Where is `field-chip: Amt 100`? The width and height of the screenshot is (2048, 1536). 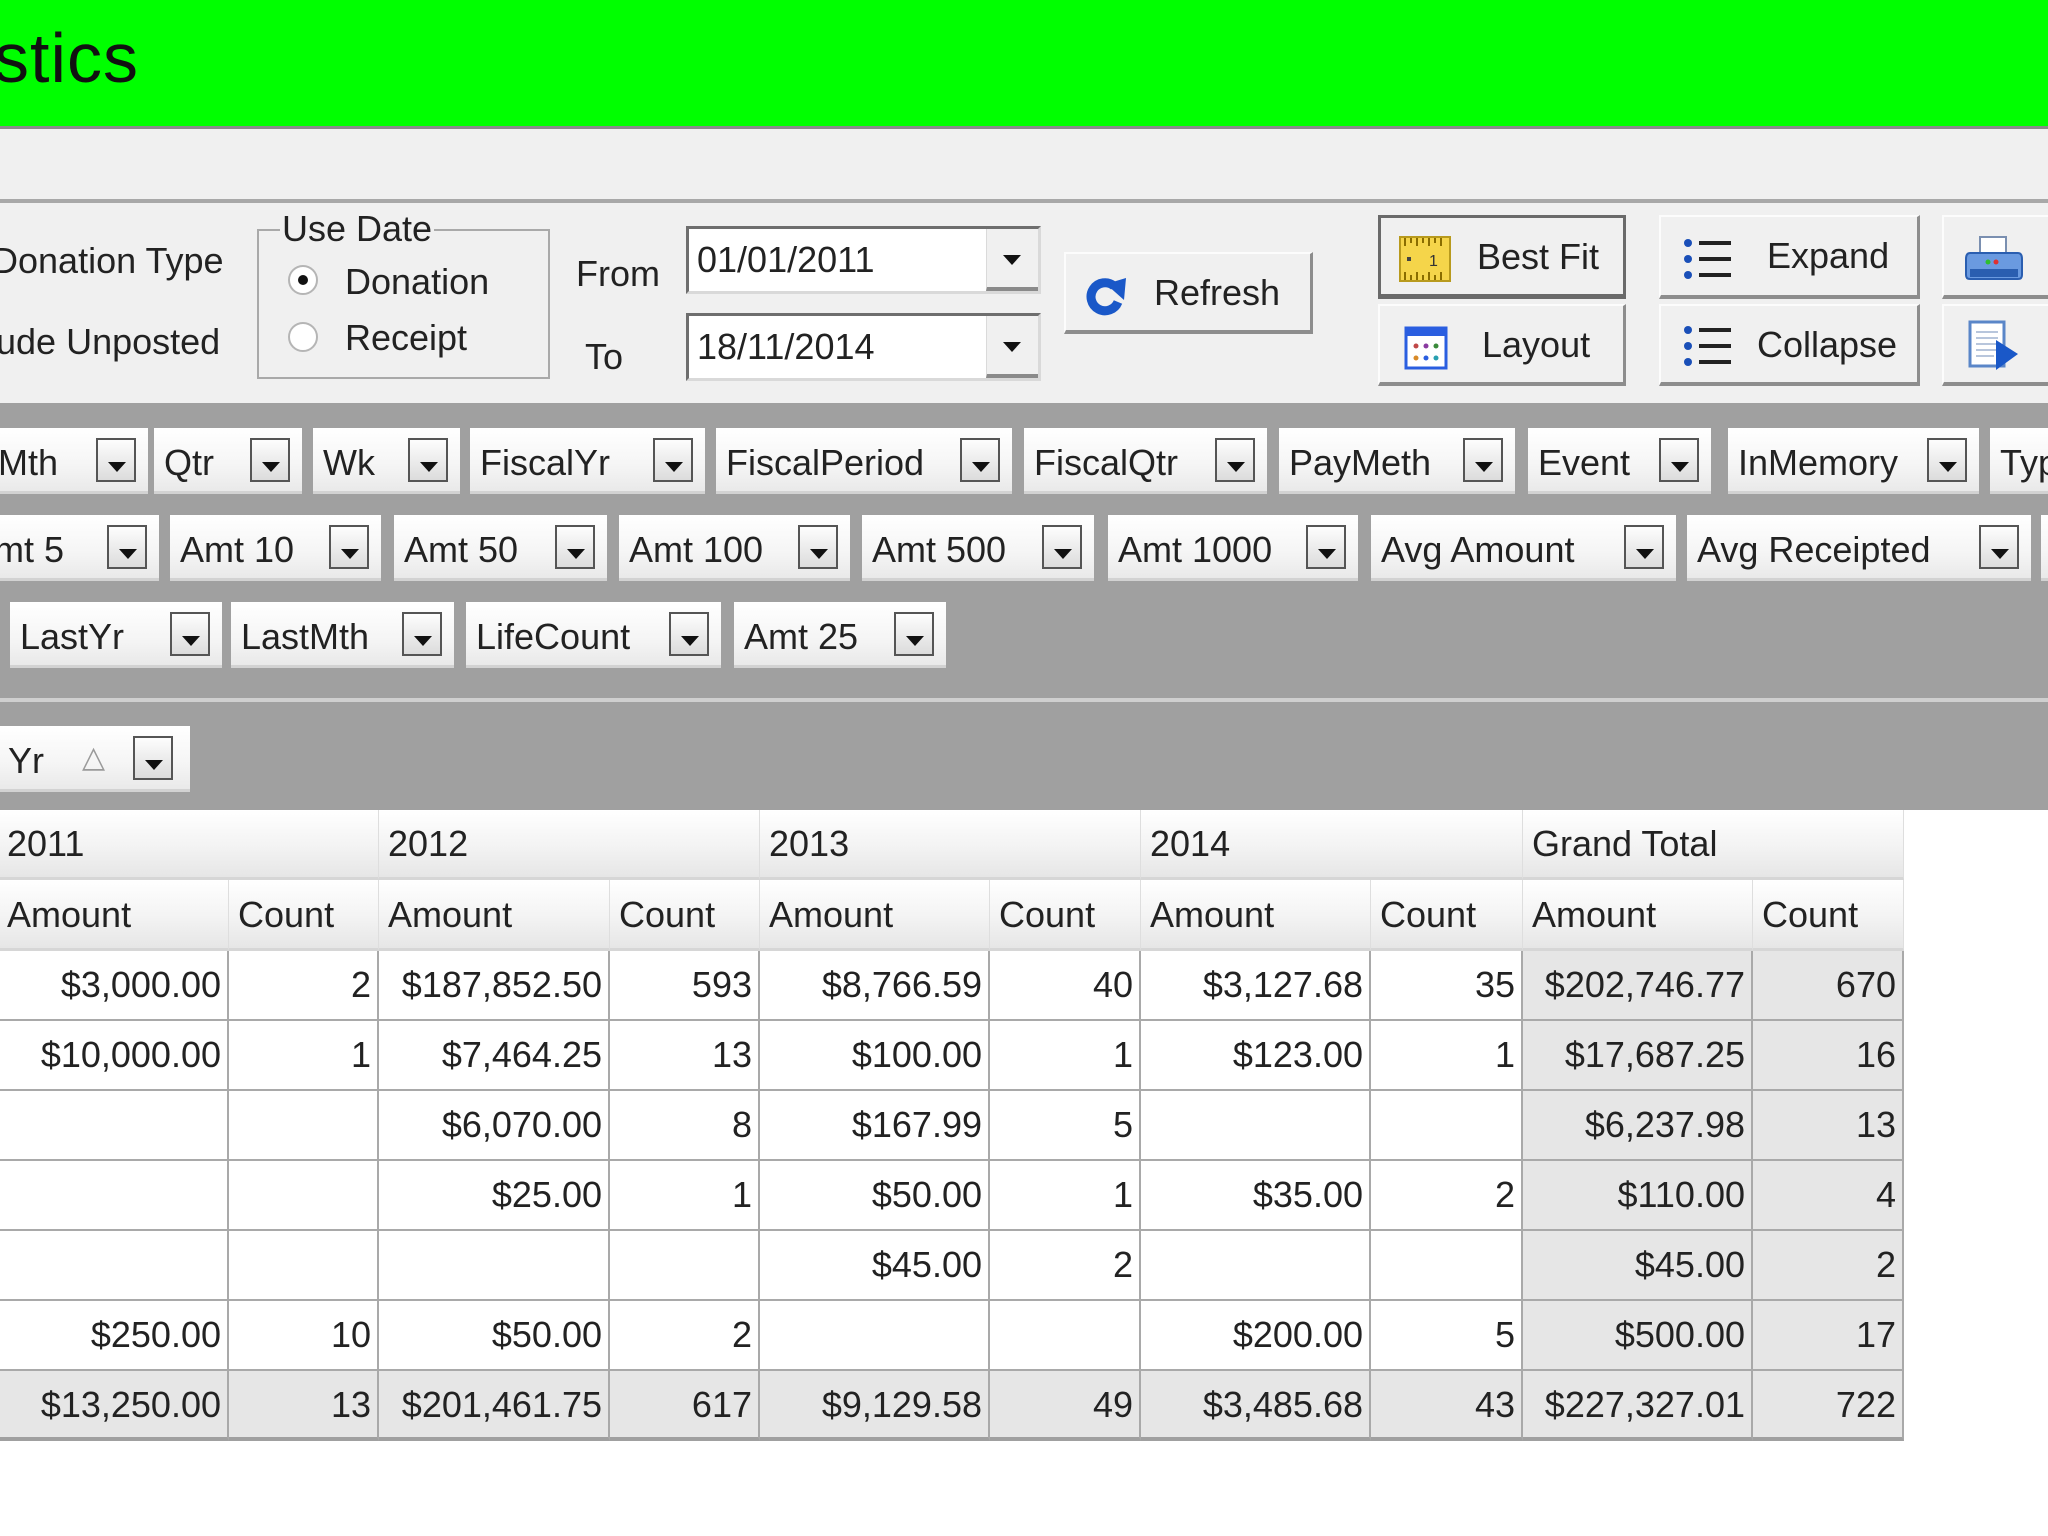
field-chip: Amt 100 is located at coordinates (734, 548).